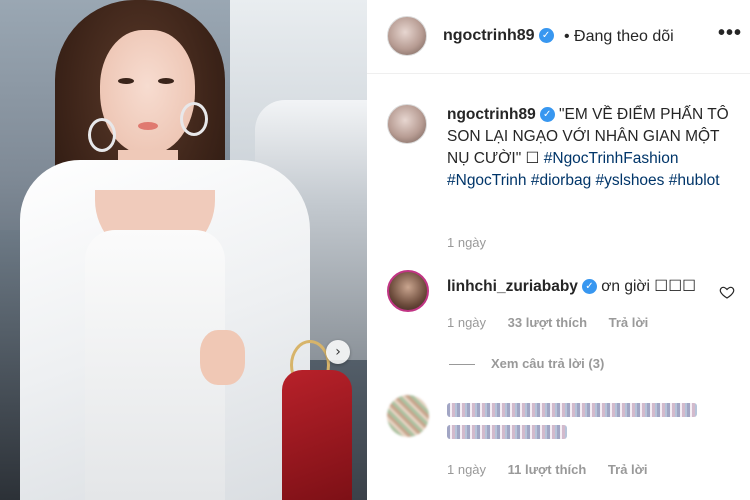 This screenshot has width=750, height=500. Describe the element at coordinates (408, 291) in the screenshot. I see `commenter-avatar` at that location.